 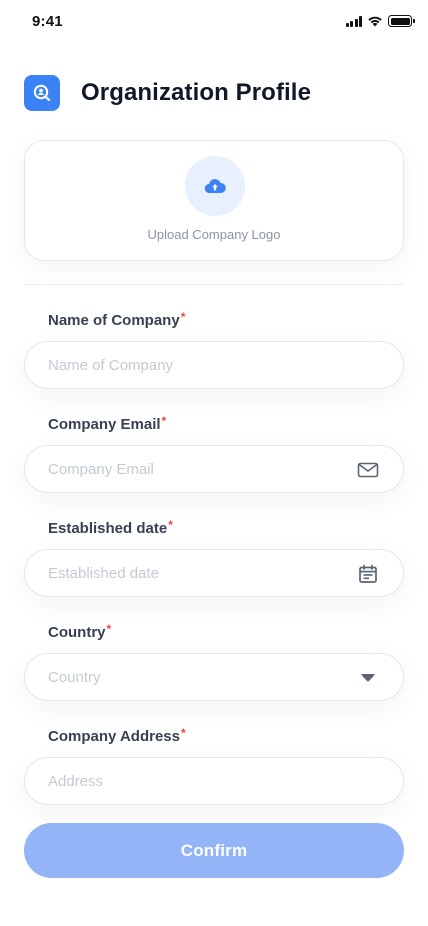 I want to click on company-address-input, so click(x=198, y=781).